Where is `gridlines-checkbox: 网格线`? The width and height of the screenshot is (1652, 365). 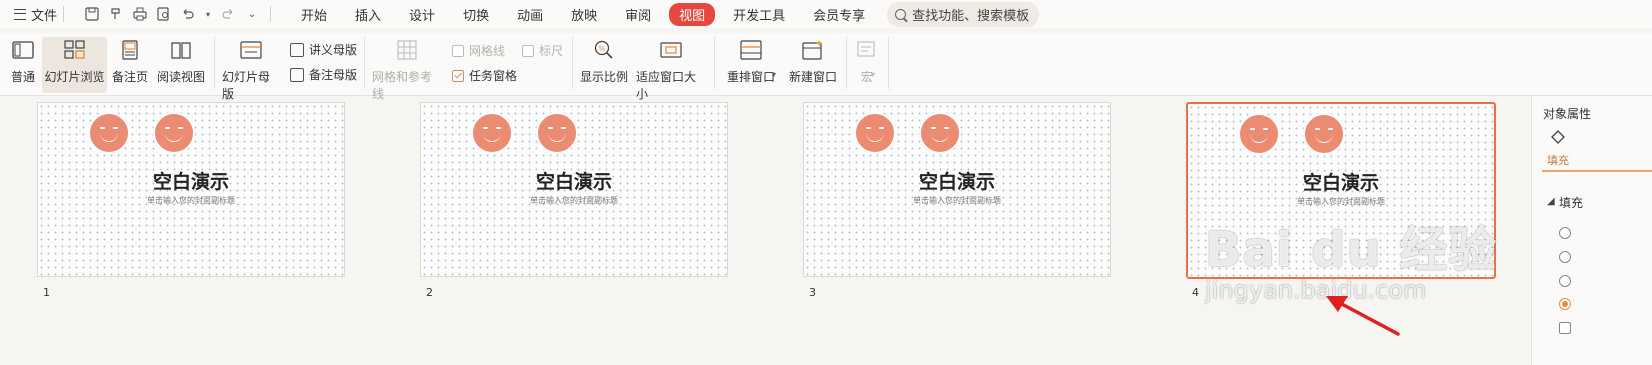
gridlines-checkbox: 网格线 is located at coordinates (478, 50).